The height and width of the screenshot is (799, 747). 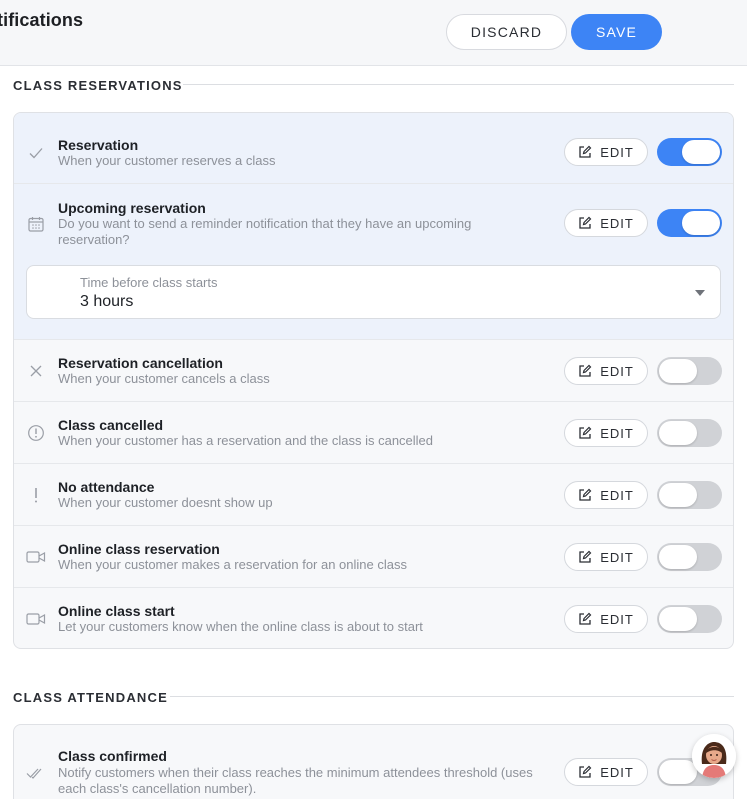 I want to click on page-title: tifications, so click(x=42, y=20).